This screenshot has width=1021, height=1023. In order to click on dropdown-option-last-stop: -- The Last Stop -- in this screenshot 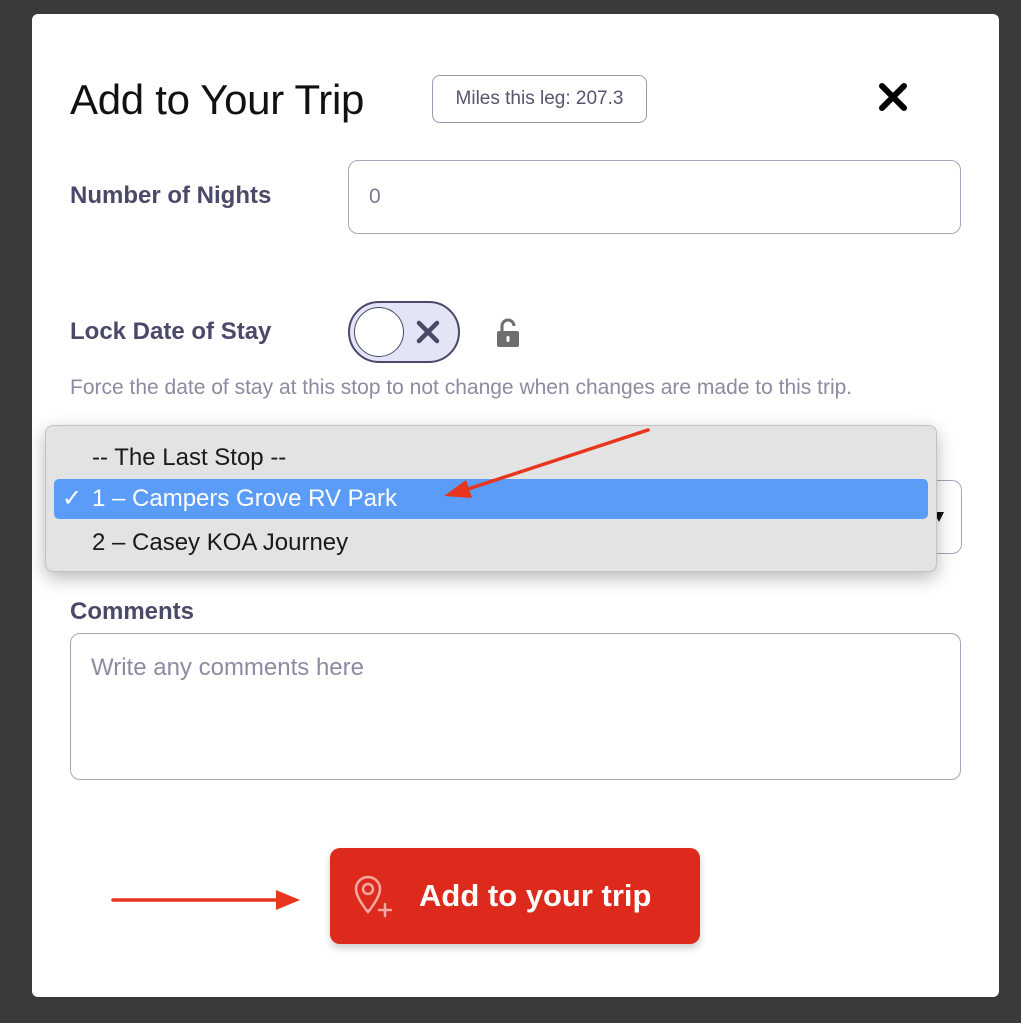, I will do `click(491, 458)`.